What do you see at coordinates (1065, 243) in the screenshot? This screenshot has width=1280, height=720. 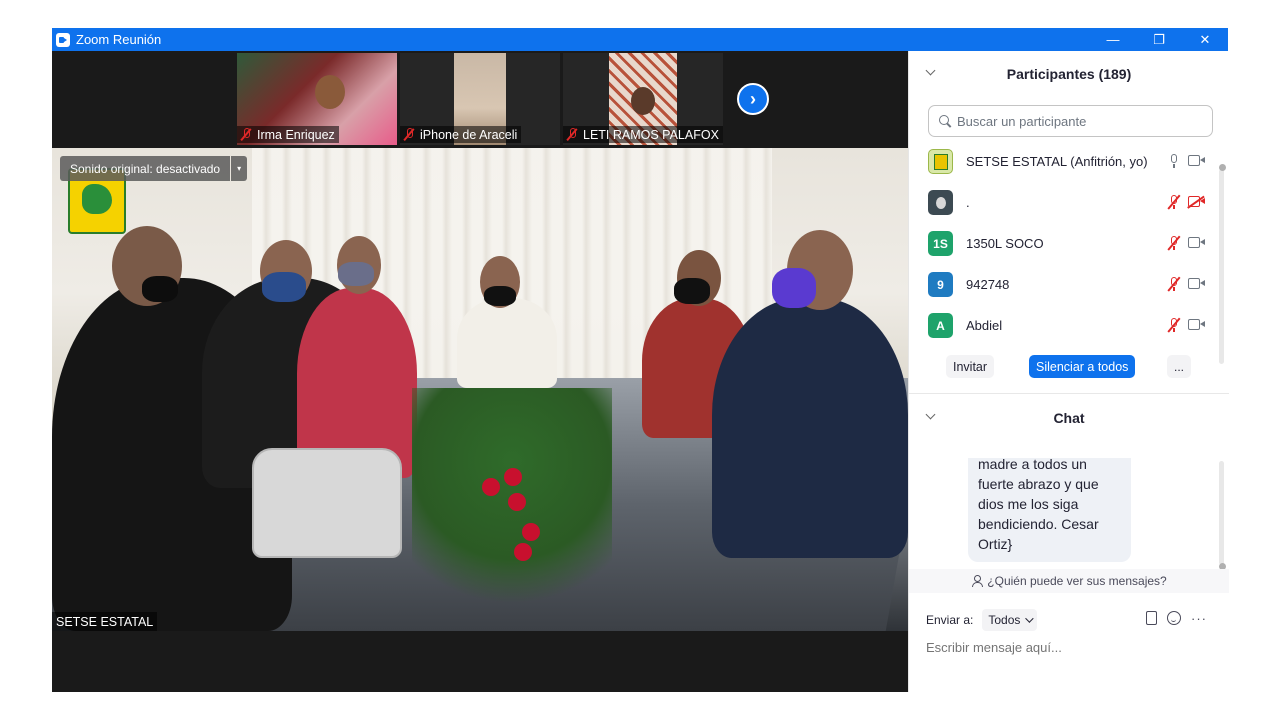 I see `participant-row: 1S 1350L SOCO` at bounding box center [1065, 243].